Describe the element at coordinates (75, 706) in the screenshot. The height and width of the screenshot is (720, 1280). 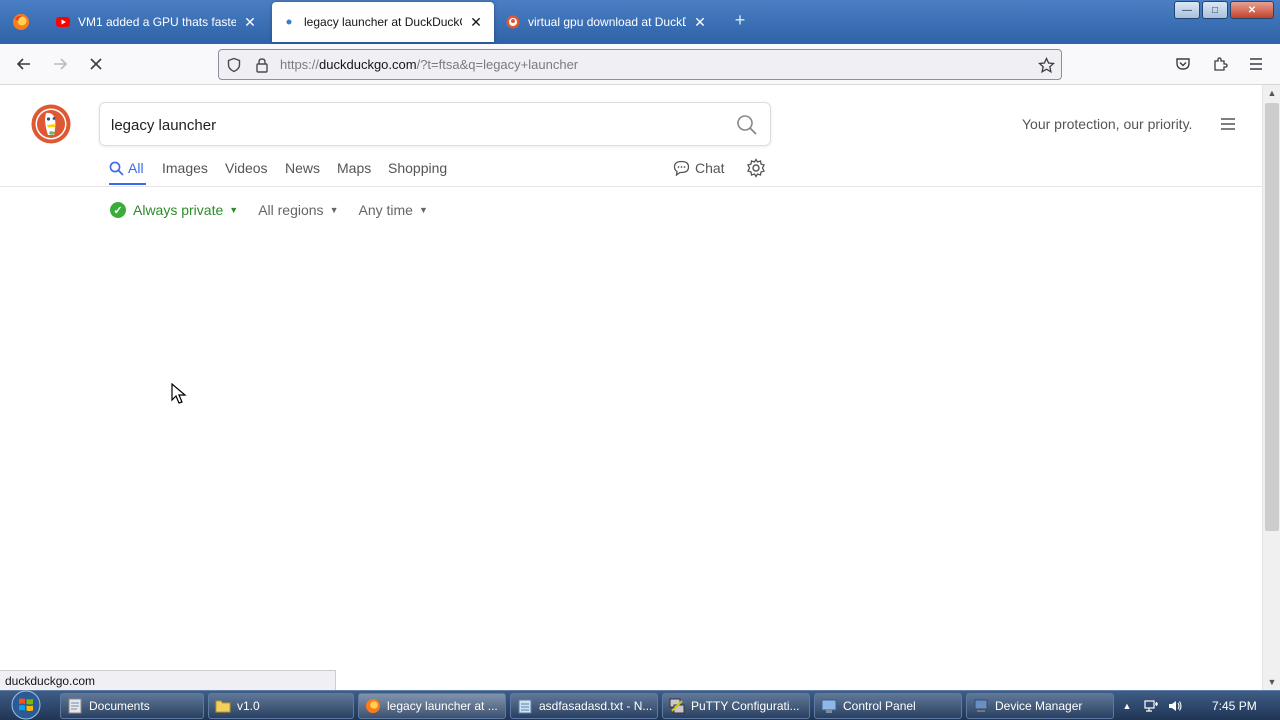
I see `documents-icon` at that location.